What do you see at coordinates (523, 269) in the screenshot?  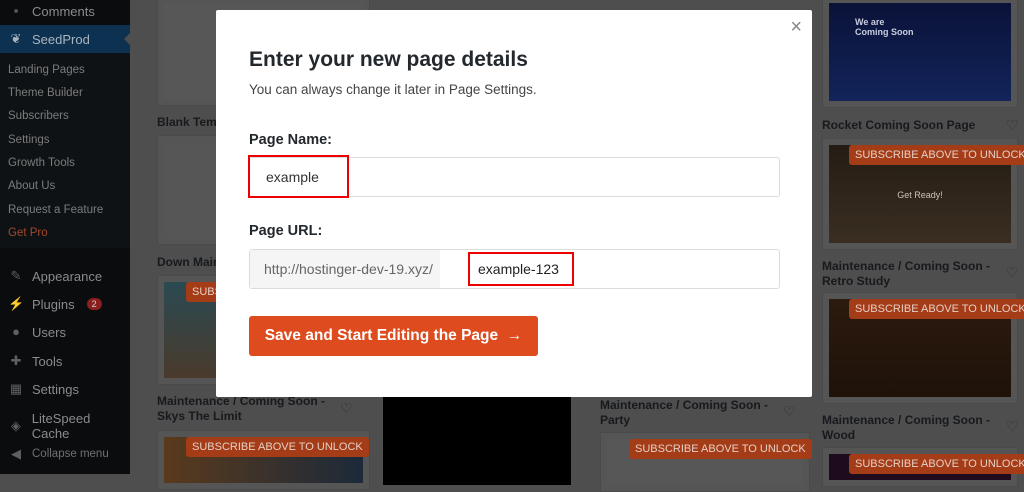 I see `page-url-input` at bounding box center [523, 269].